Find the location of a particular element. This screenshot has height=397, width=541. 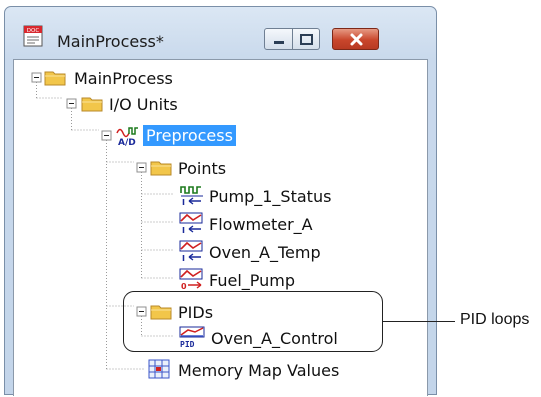

tree-node-label: Fuel_Pump is located at coordinates (252, 280).